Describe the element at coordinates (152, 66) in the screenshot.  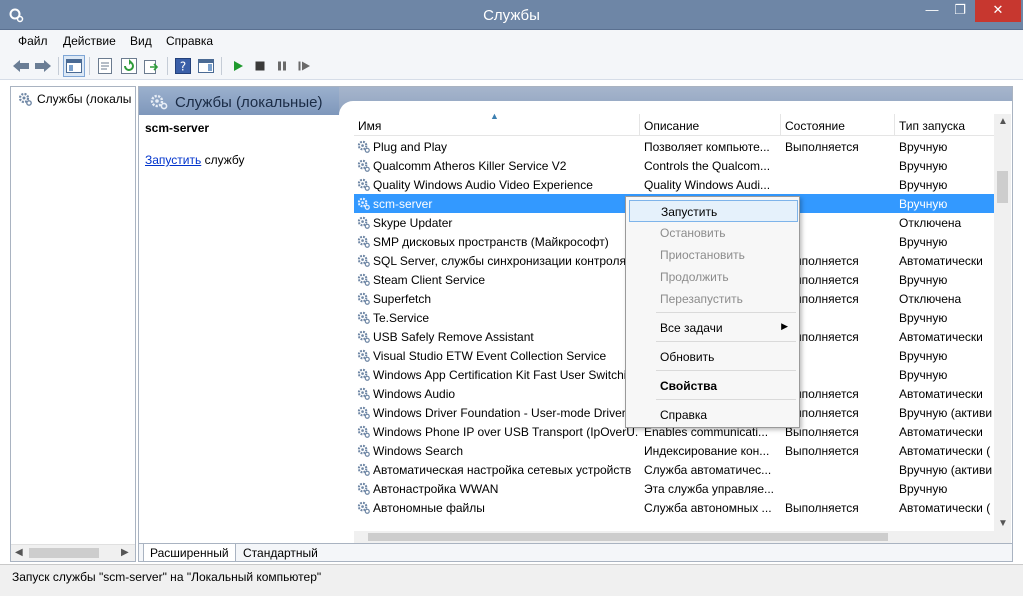
I see `export-list-button` at that location.